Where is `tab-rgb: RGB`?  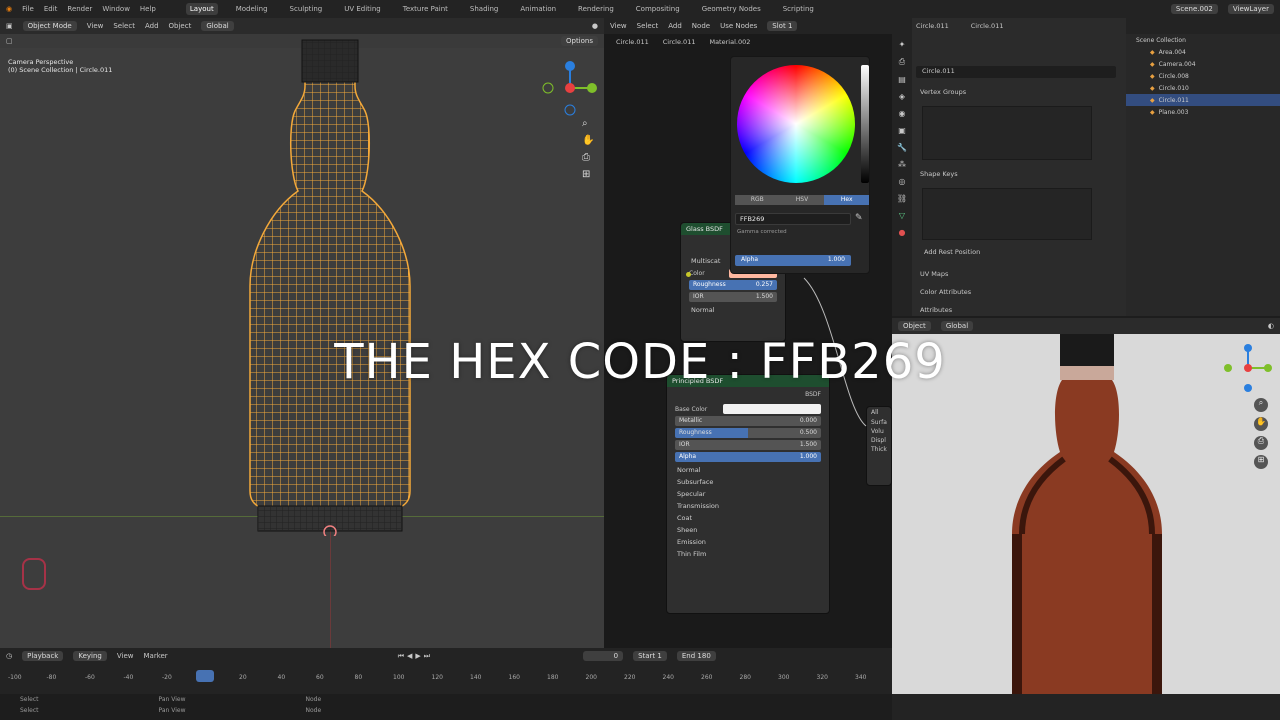
tab-rgb: RGB is located at coordinates (757, 200).